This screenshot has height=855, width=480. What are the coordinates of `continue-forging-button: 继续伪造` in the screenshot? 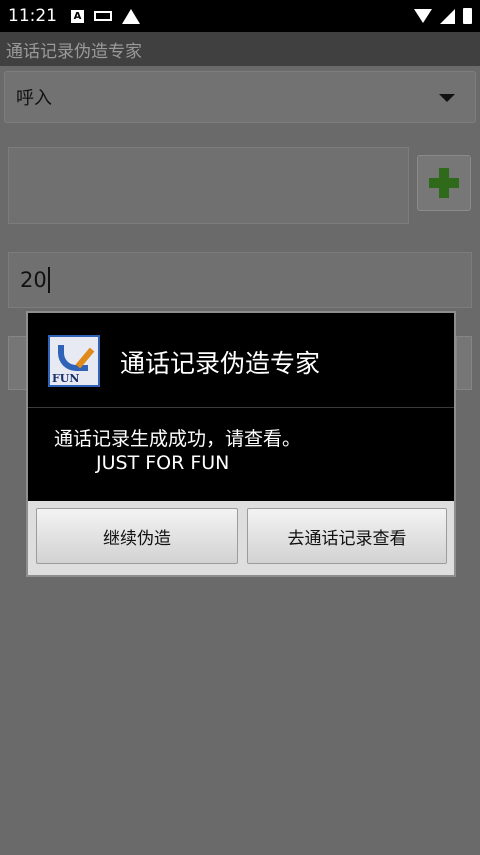 It's located at (137, 536).